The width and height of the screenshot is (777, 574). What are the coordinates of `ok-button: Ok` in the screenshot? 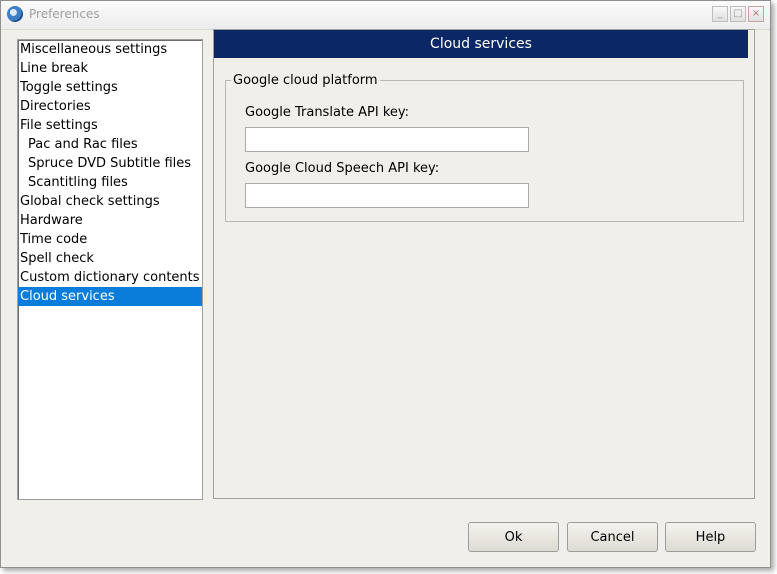 It's located at (513, 537).